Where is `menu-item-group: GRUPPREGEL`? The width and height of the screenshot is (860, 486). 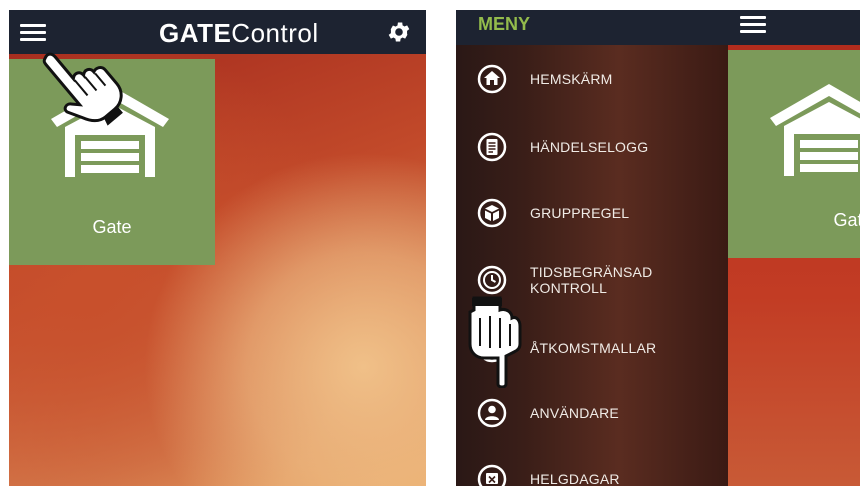
menu-item-group: GRUPPREGEL is located at coordinates (601, 213).